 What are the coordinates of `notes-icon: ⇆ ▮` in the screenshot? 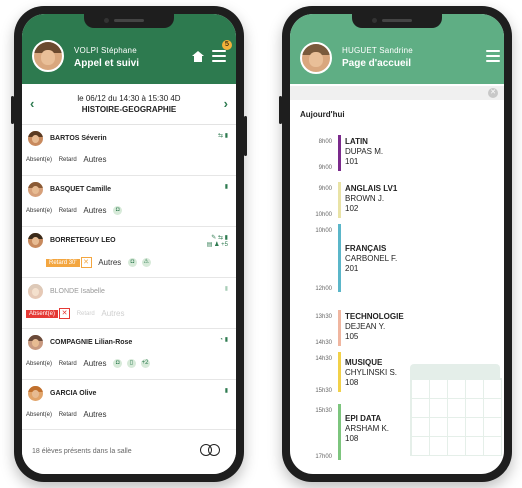 It's located at (223, 135).